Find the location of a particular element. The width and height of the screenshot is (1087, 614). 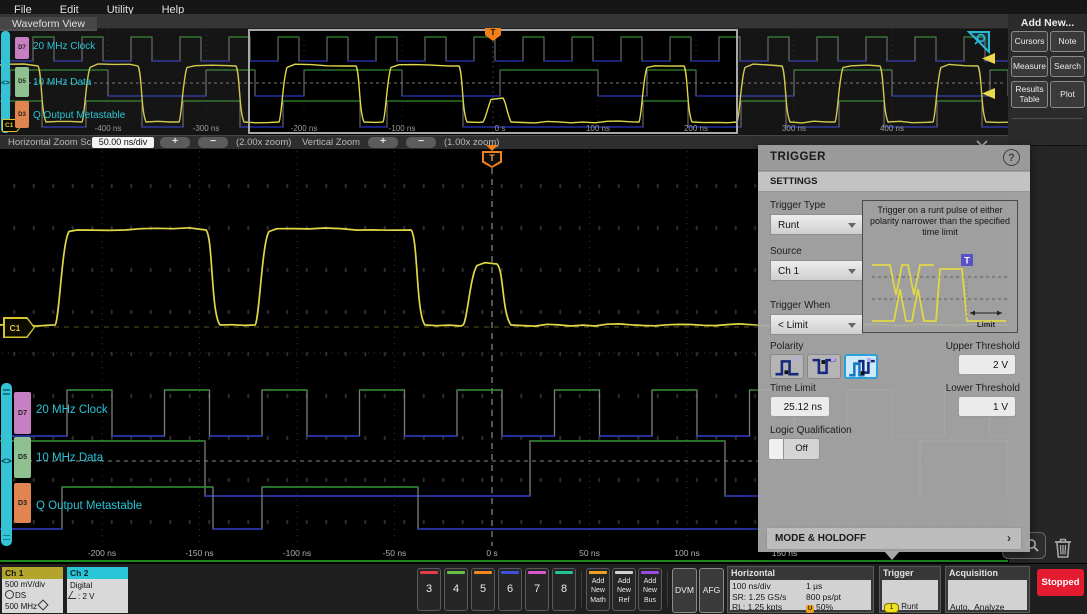

main-channel-badge-d5: D5 is located at coordinates (22, 457).